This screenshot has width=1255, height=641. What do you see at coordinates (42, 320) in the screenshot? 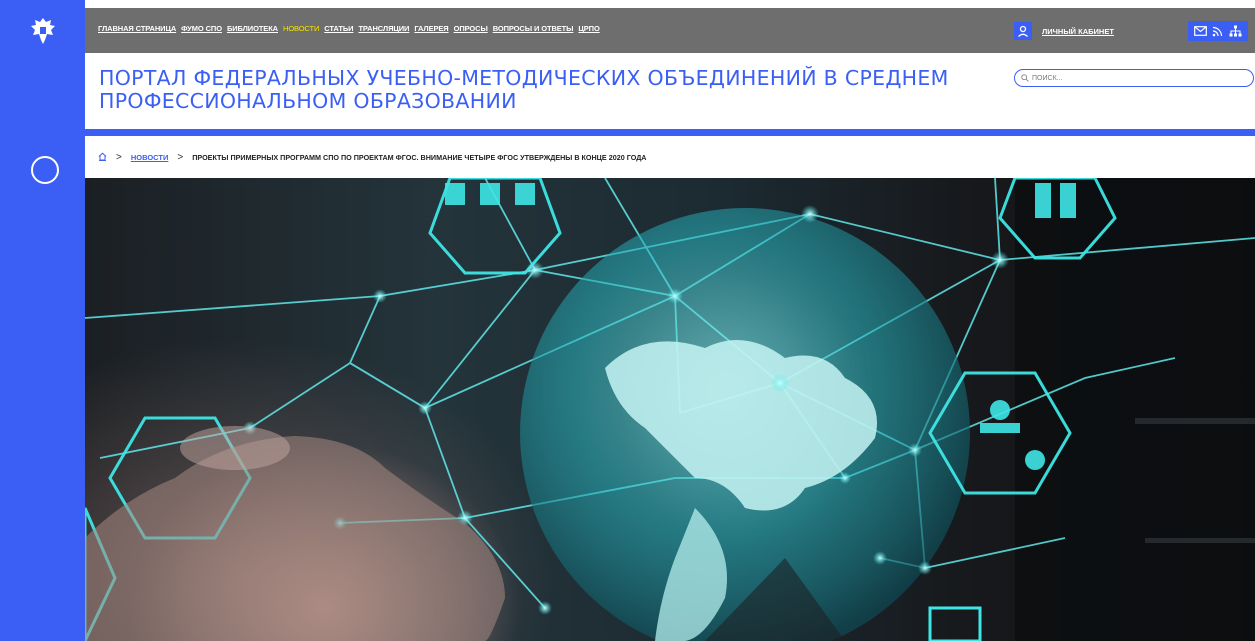
I see `left-rail` at bounding box center [42, 320].